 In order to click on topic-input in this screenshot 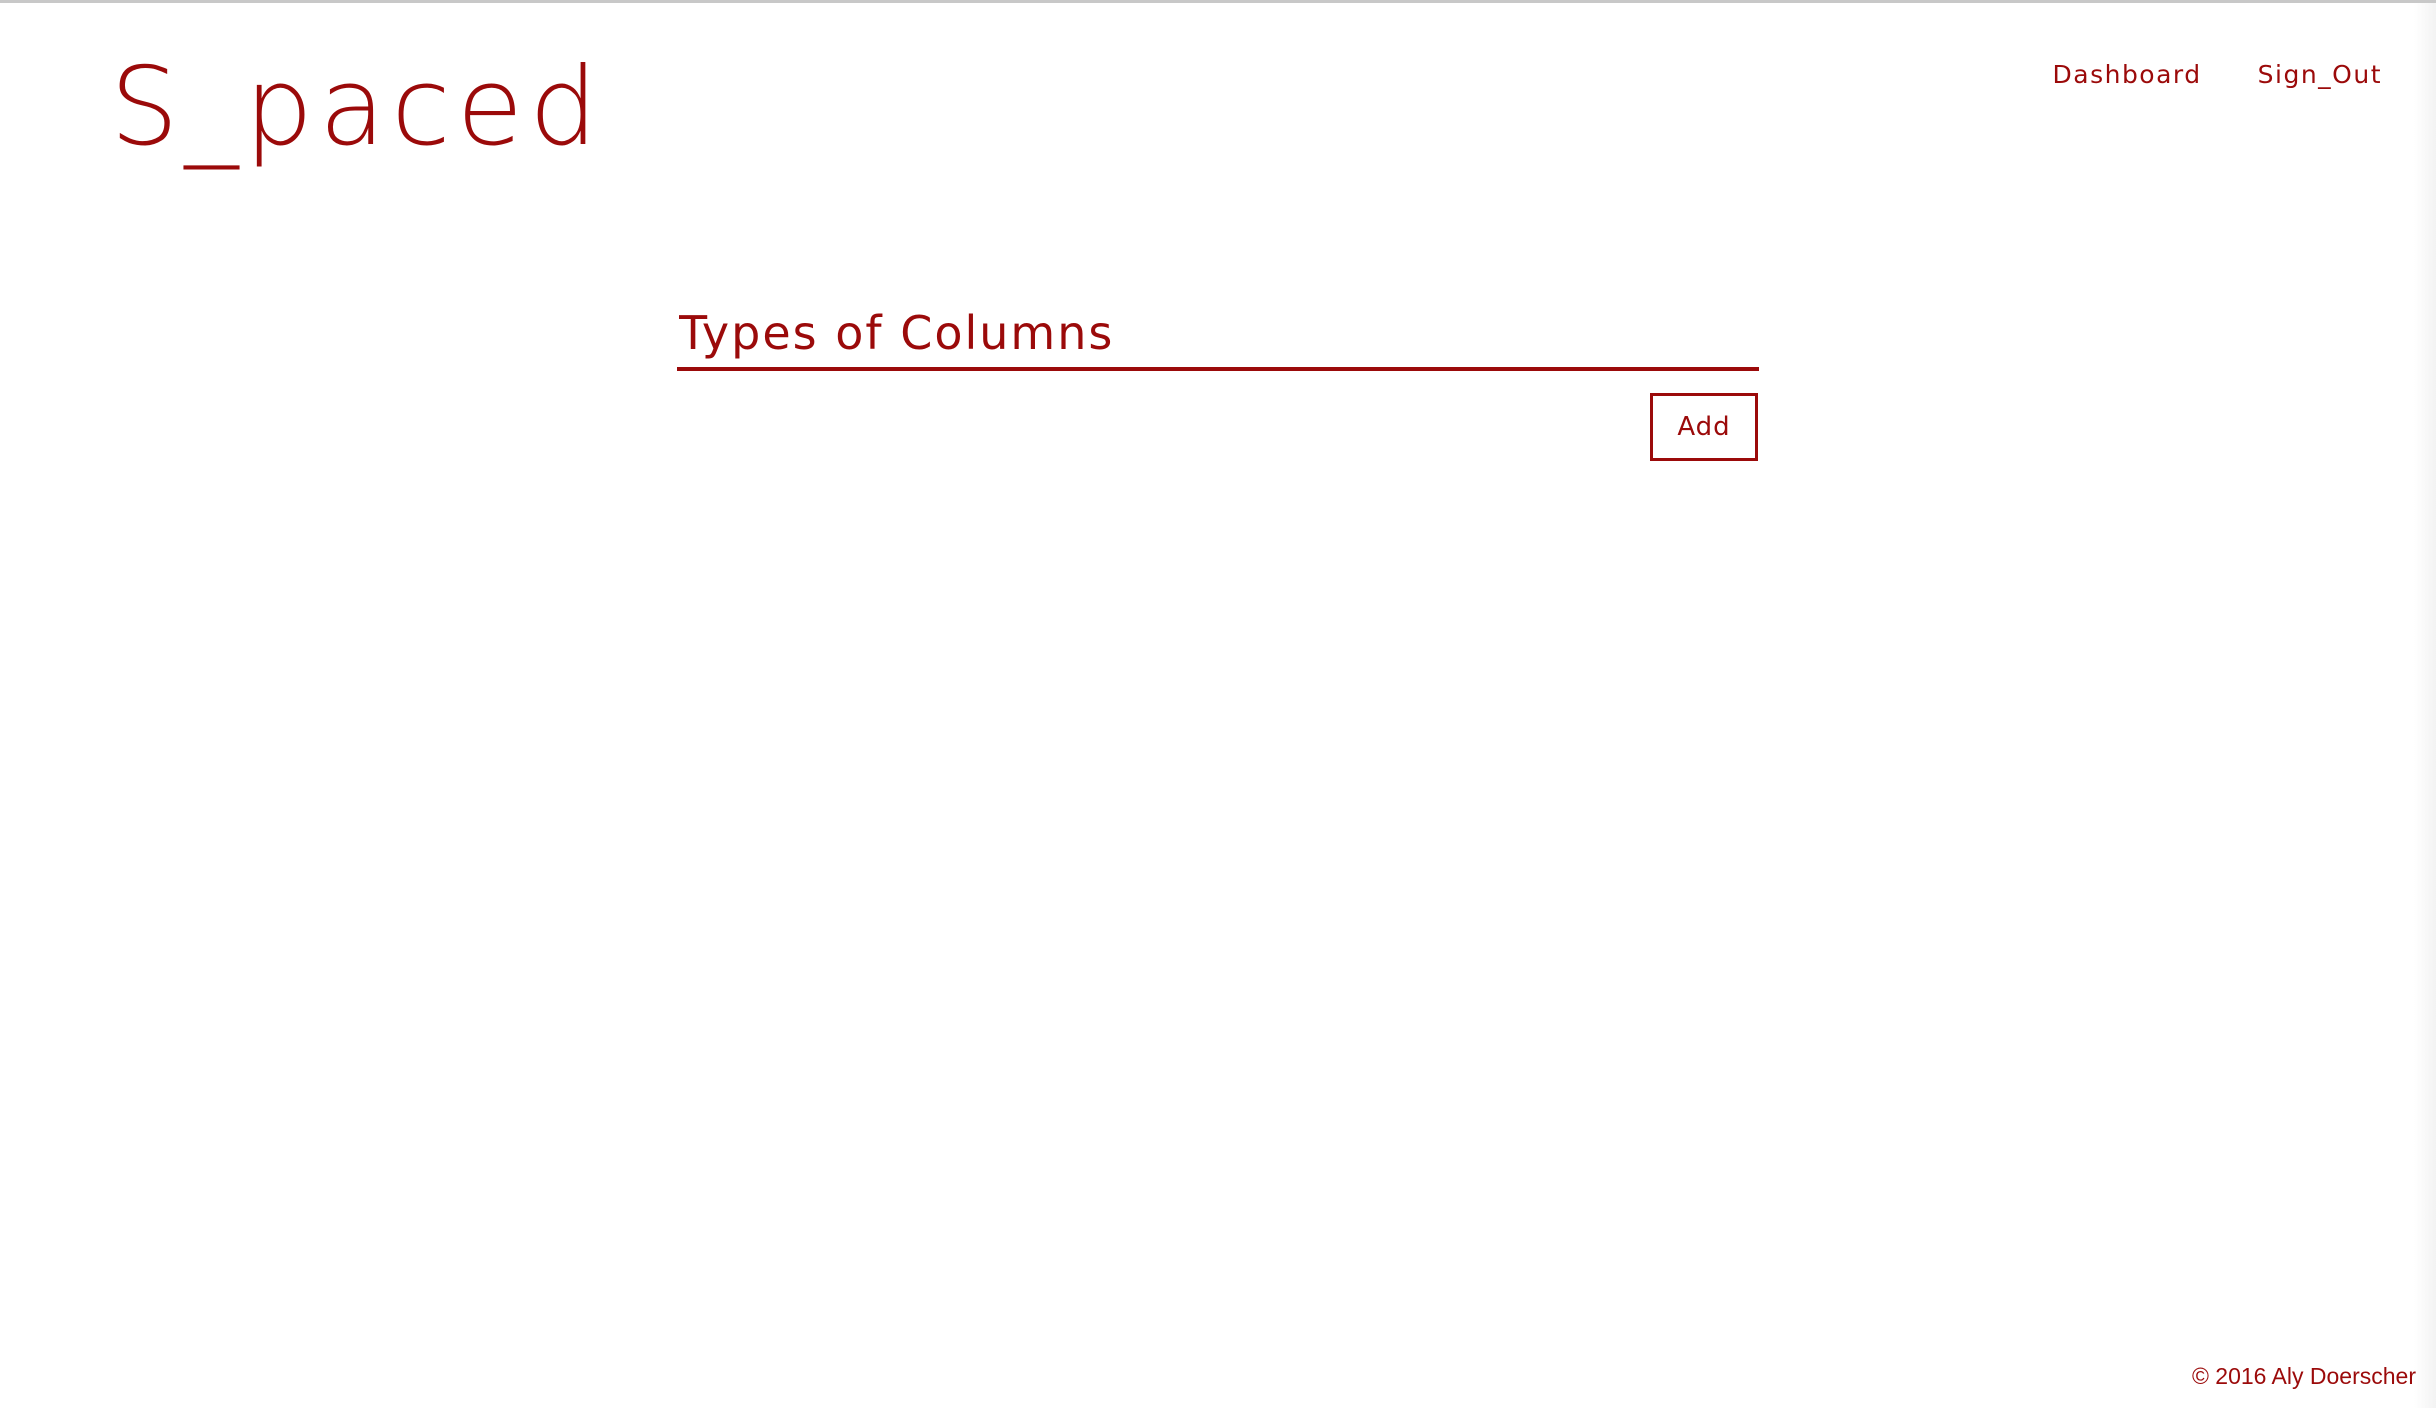, I will do `click(1218, 337)`.